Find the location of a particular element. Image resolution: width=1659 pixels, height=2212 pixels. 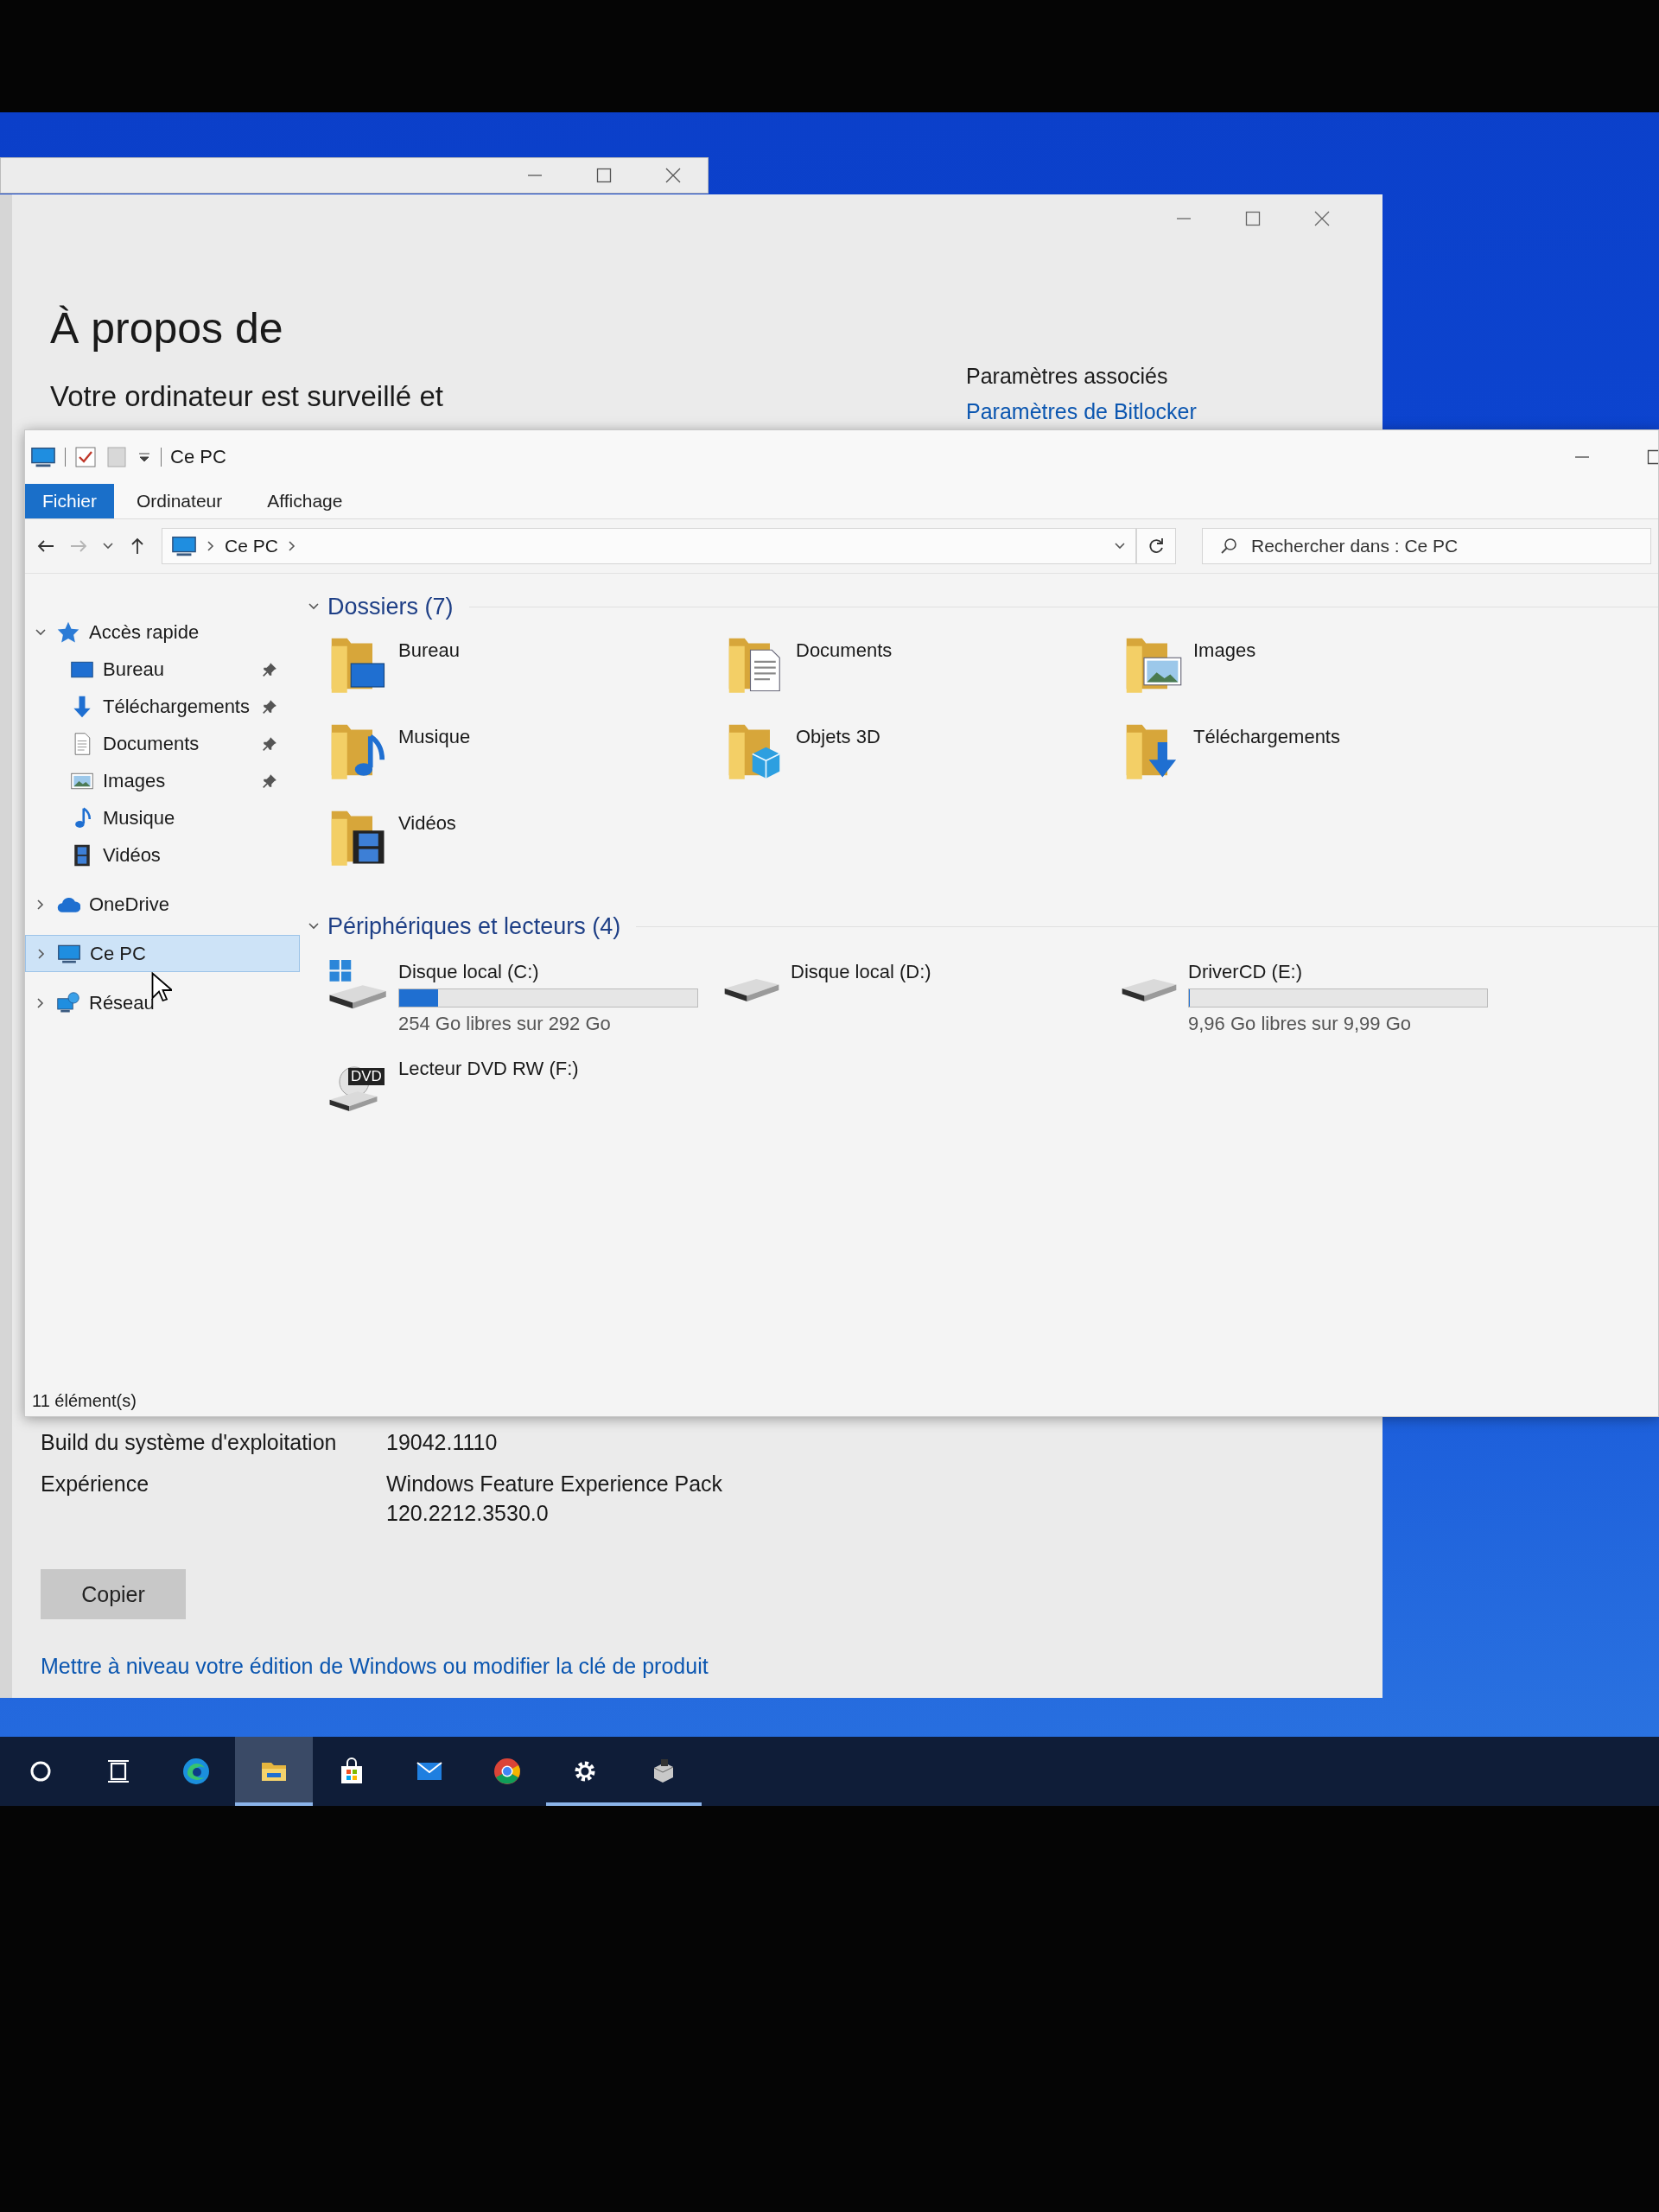

nav-item: Musique is located at coordinates (162, 817).